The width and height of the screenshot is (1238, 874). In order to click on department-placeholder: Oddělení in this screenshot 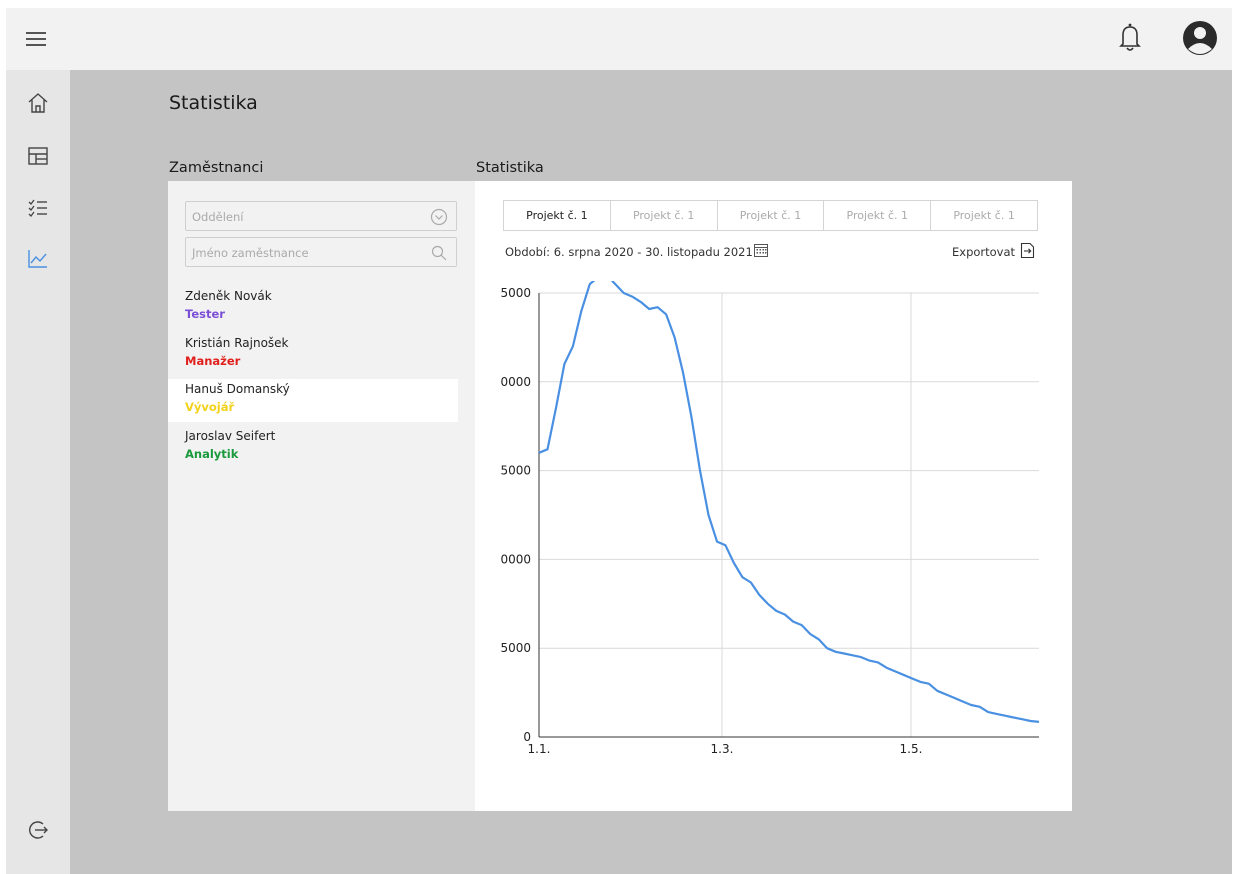, I will do `click(218, 217)`.